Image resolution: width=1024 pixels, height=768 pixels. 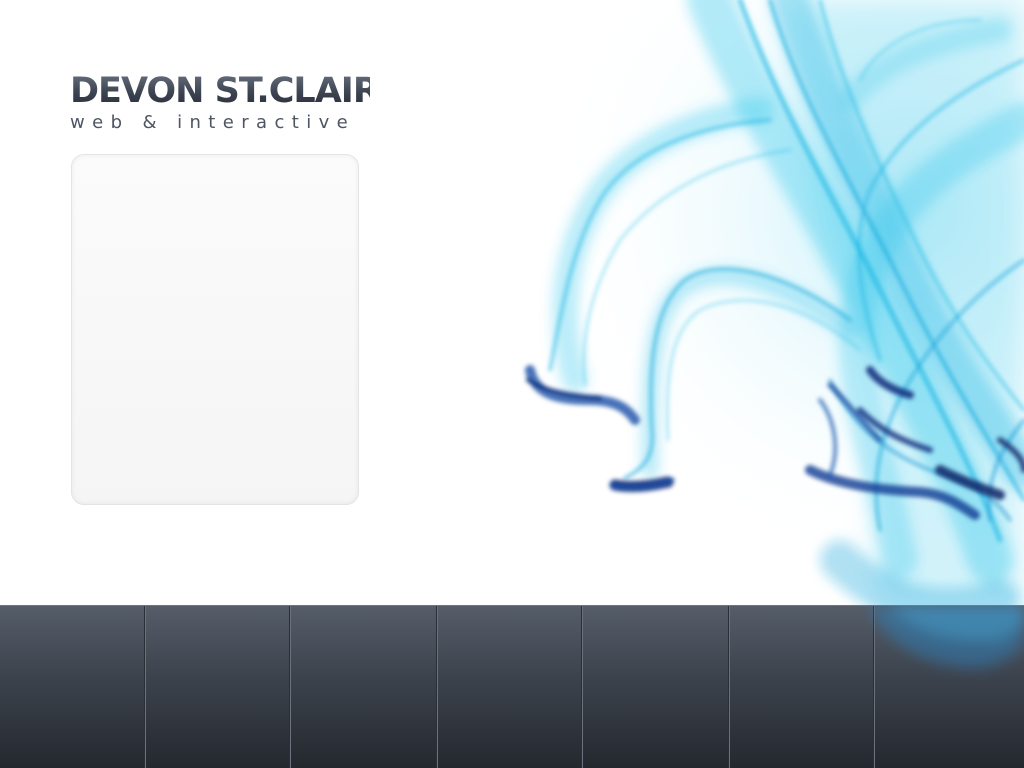 I want to click on site-logo: DEVON ST.CLAIR web & interactive, so click(x=225, y=102).